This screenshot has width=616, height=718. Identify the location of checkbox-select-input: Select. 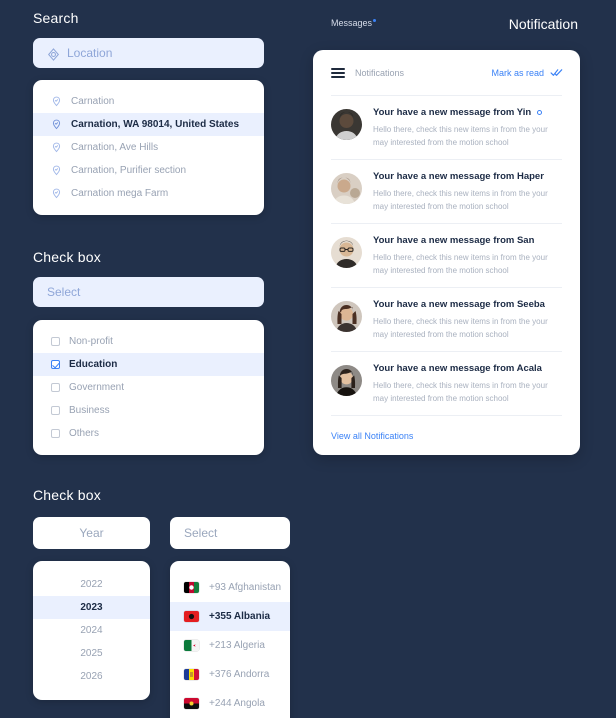
(148, 292).